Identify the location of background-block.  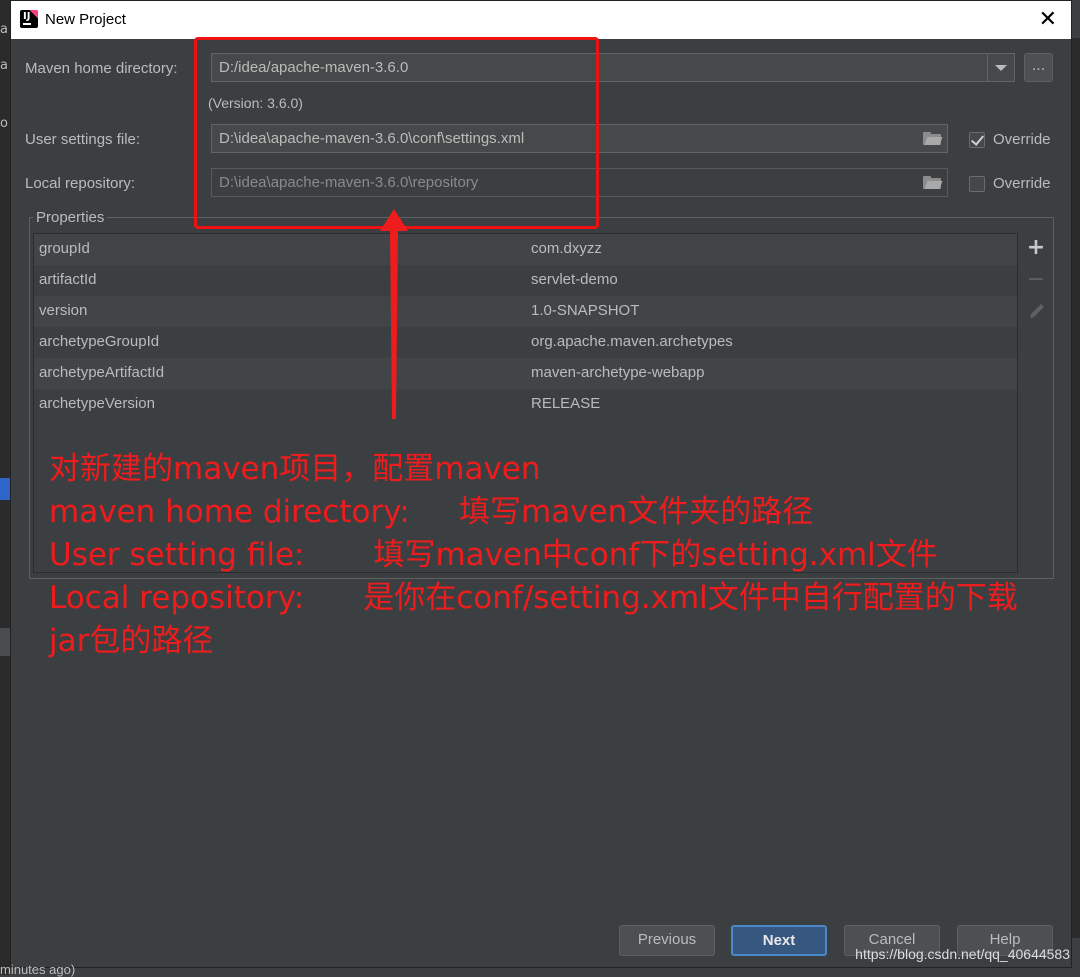
(5, 642).